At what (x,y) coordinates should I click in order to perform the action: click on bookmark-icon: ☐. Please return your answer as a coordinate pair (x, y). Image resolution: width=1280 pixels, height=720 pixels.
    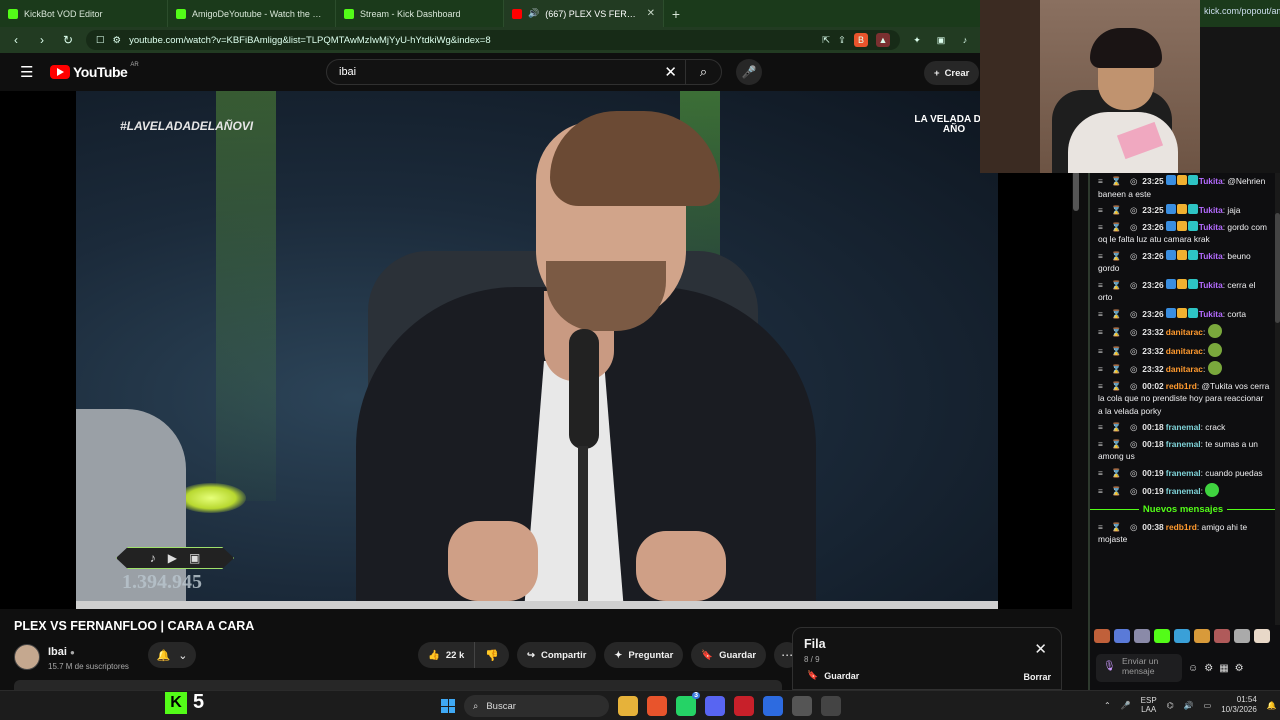
    Looking at the image, I should click on (100, 40).